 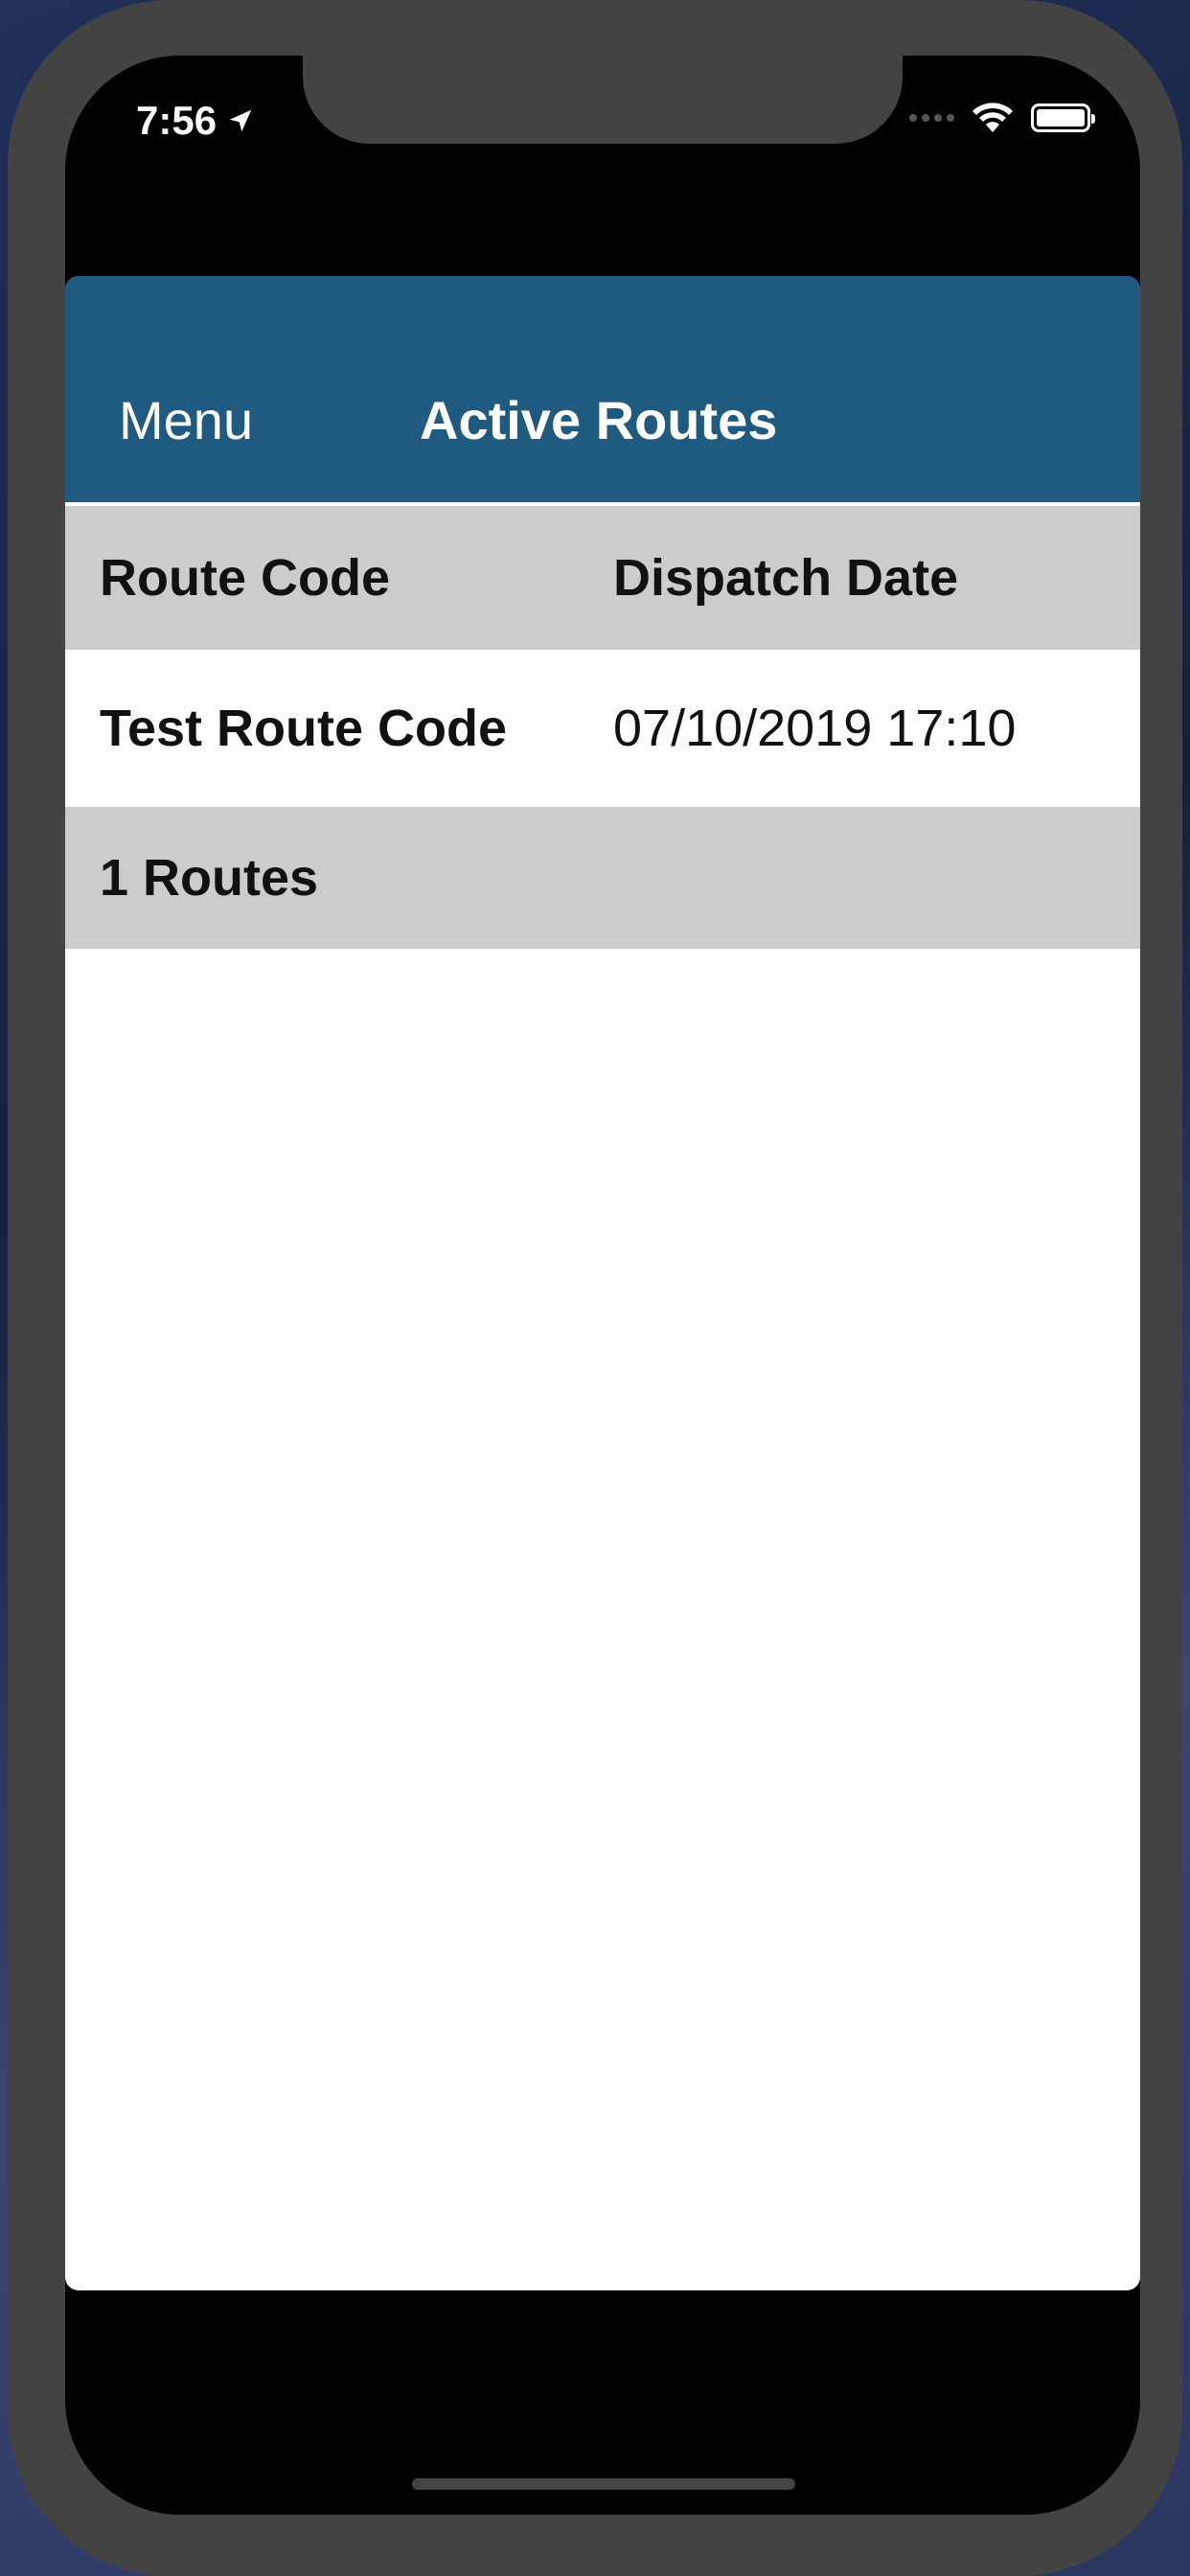 What do you see at coordinates (993, 117) in the screenshot?
I see `wifi-icon` at bounding box center [993, 117].